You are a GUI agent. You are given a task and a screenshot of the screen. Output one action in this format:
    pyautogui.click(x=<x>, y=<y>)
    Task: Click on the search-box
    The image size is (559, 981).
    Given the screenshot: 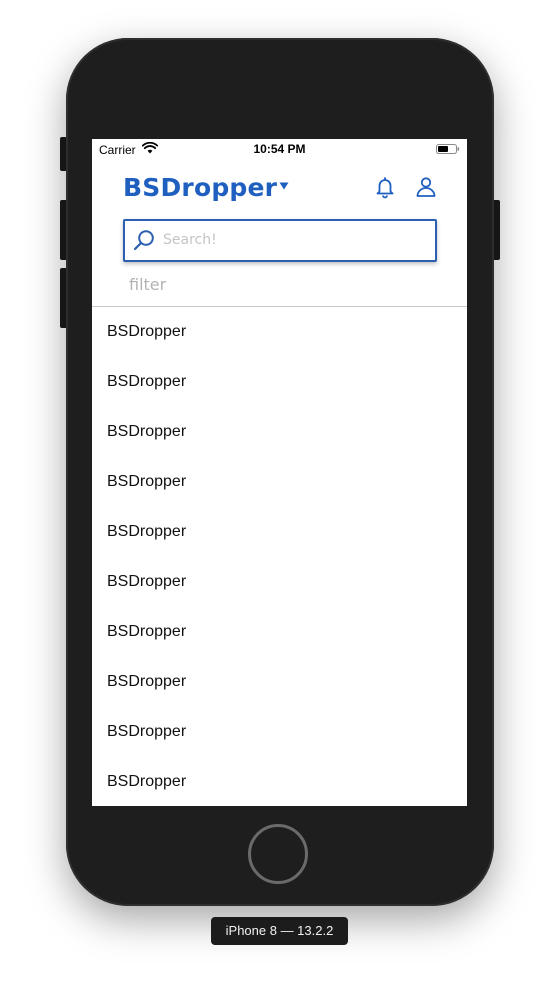 What is the action you would take?
    pyautogui.click(x=280, y=240)
    